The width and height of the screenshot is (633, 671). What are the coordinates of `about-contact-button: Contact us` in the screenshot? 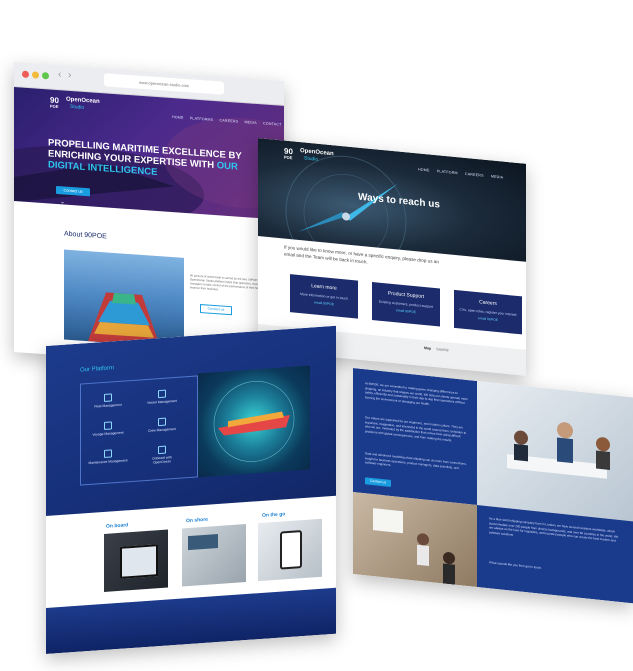 It's located at (216, 310).